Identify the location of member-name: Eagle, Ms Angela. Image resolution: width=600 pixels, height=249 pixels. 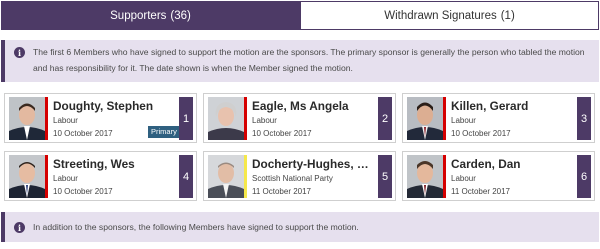
(315, 106).